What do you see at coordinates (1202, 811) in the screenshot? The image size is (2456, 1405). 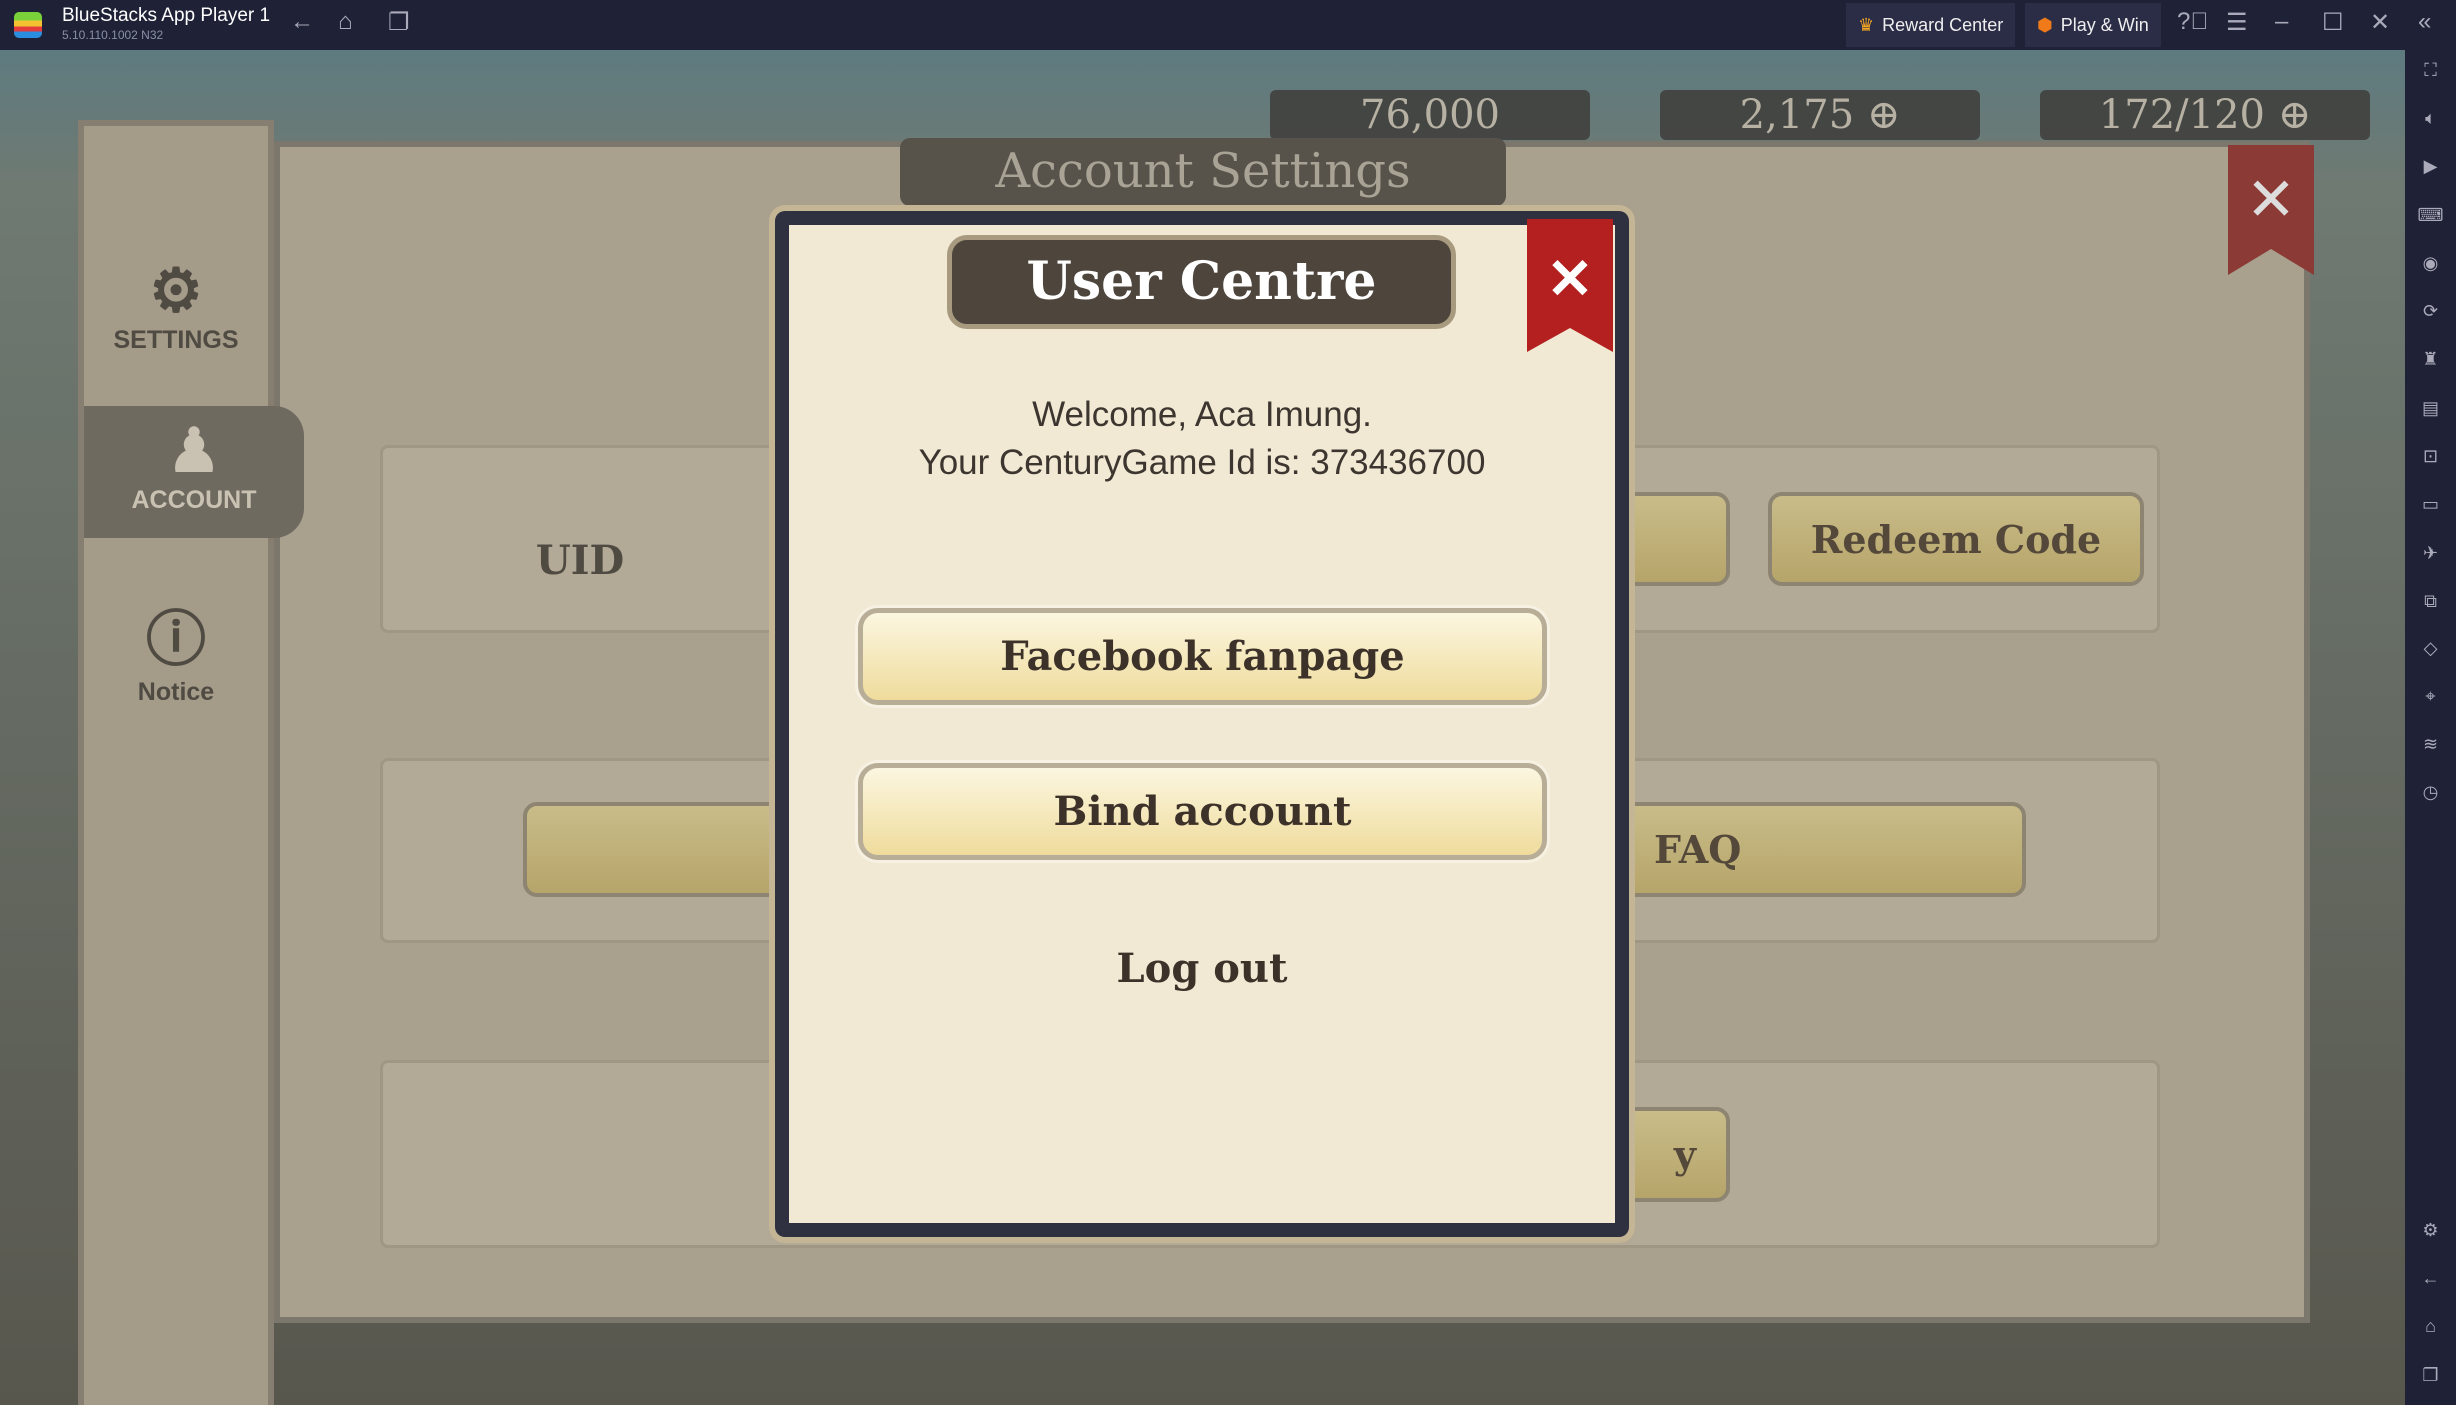 I see `bind-account-button: Bind account` at bounding box center [1202, 811].